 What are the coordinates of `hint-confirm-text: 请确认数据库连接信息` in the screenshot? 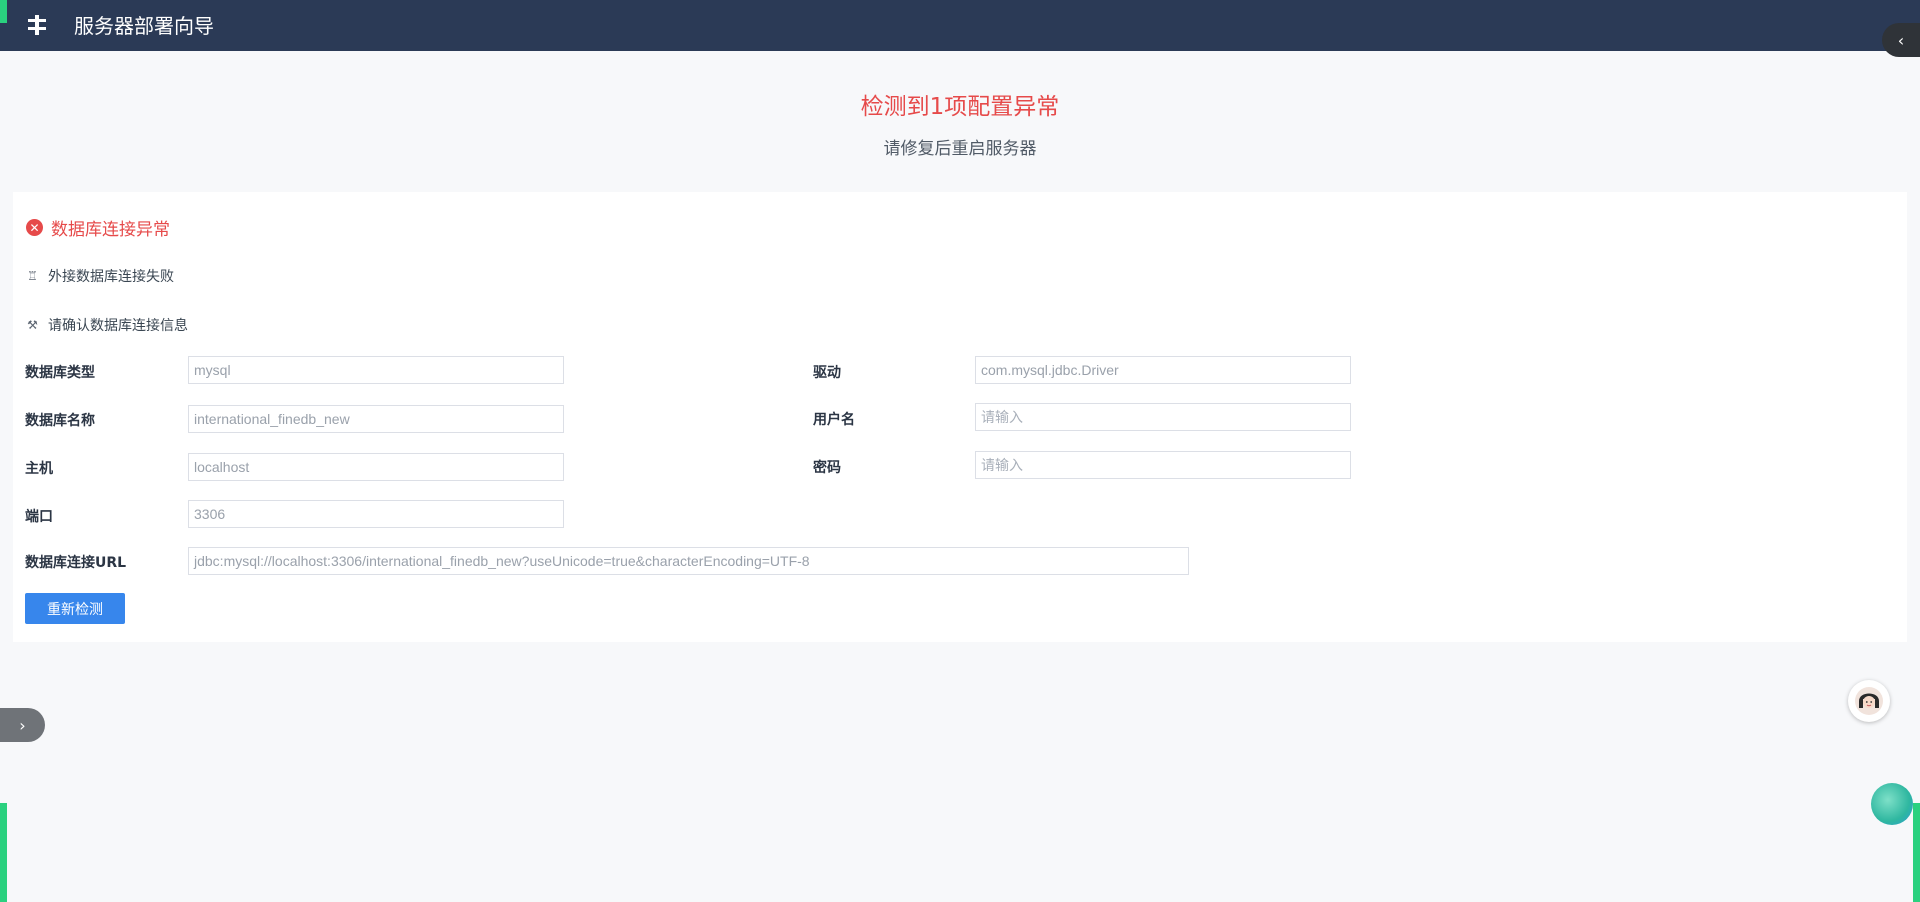 It's located at (118, 326).